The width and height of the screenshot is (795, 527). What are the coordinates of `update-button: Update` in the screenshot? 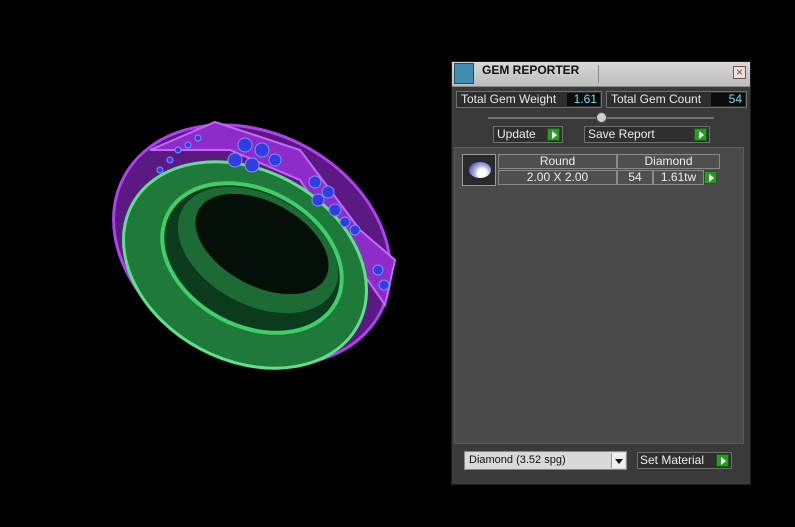 It's located at (528, 134).